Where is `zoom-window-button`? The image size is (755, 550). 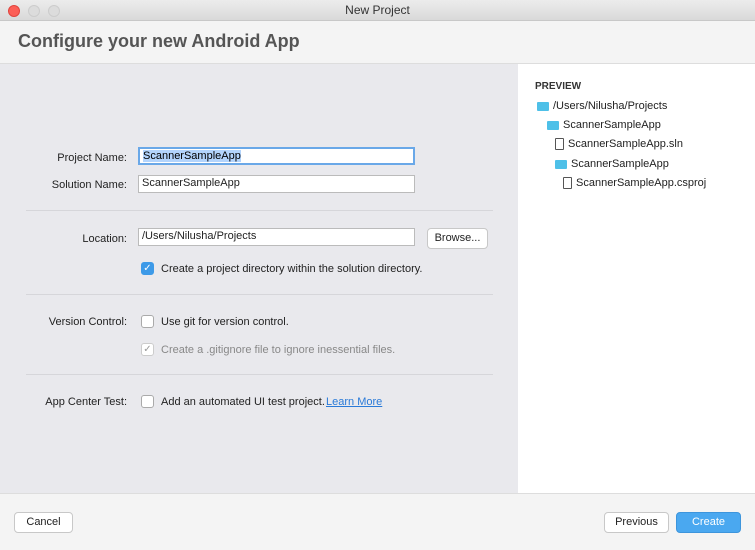 zoom-window-button is located at coordinates (54, 11).